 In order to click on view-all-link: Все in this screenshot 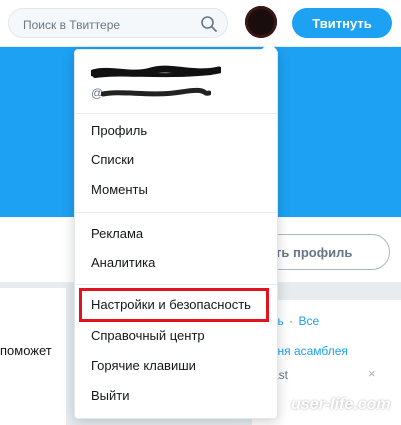, I will do `click(308, 321)`.